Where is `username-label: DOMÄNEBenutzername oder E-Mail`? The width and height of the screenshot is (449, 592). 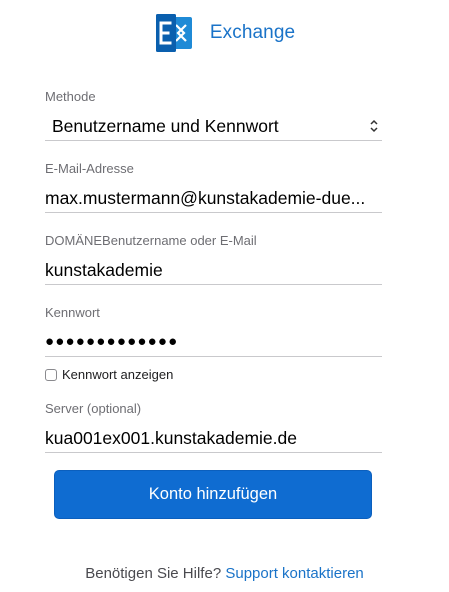
username-label: DOMÄNEBenutzername oder E-Mail is located at coordinates (151, 240).